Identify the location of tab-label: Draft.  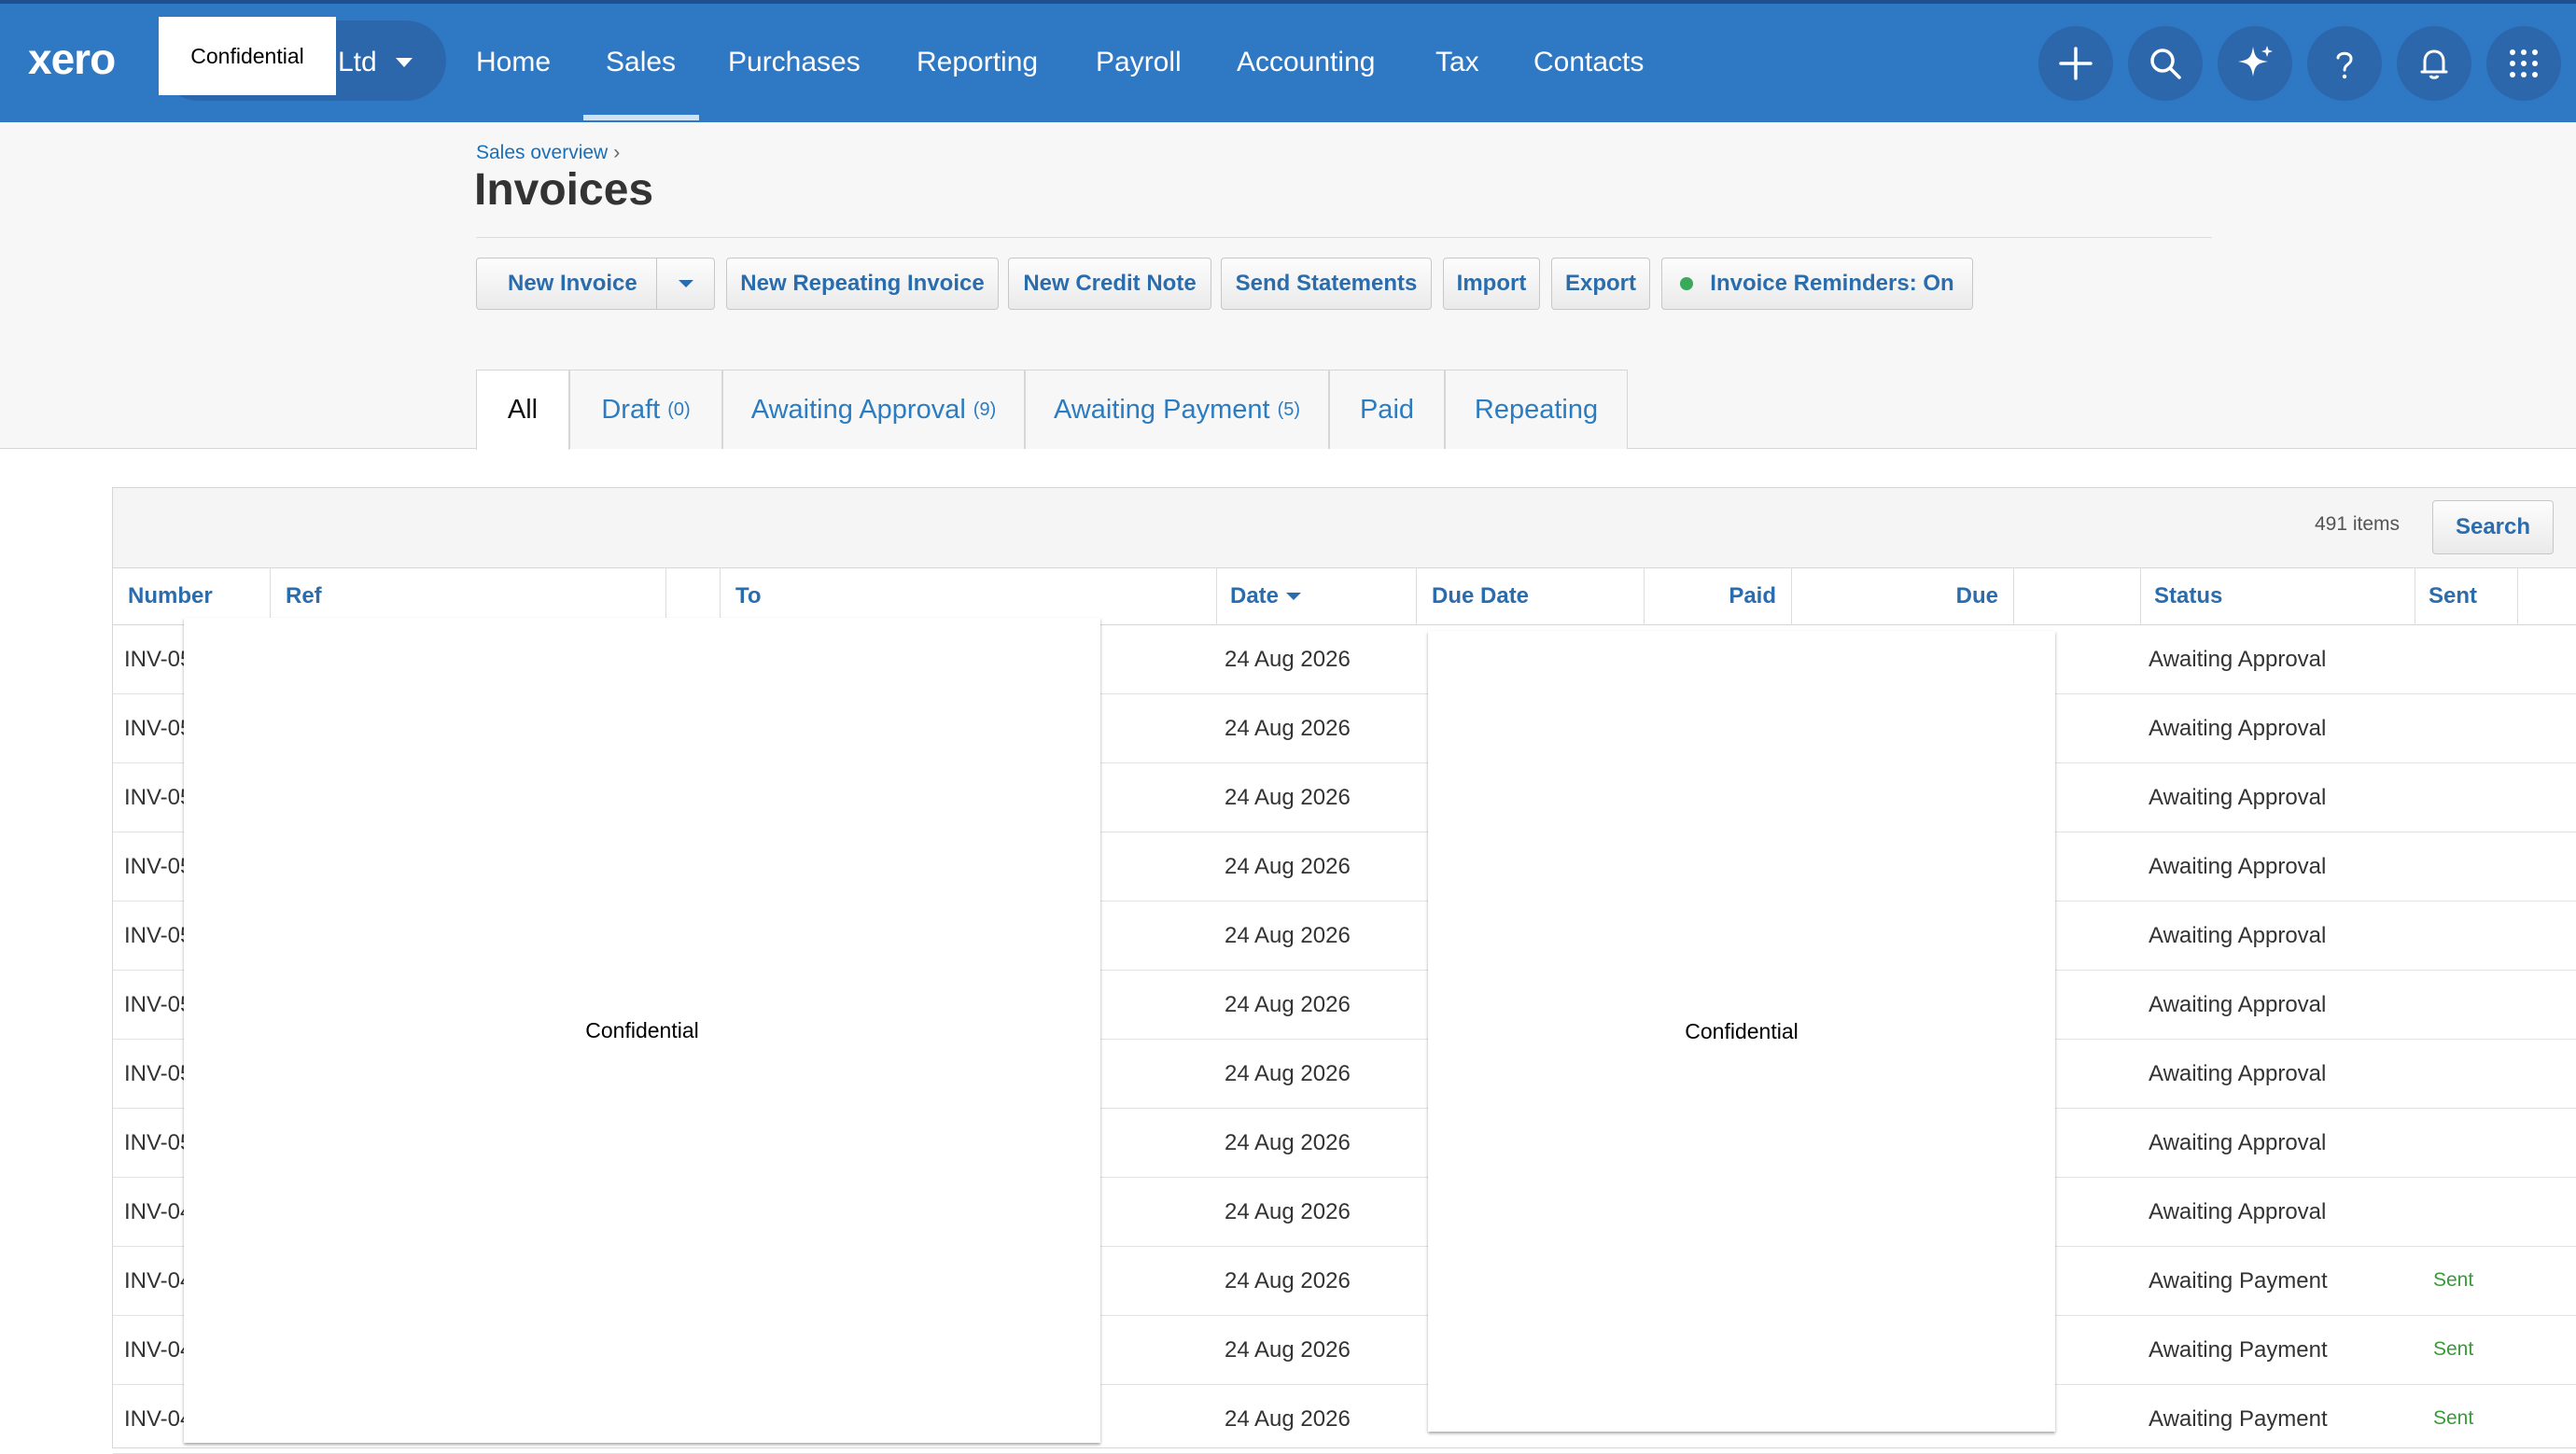
(631, 409).